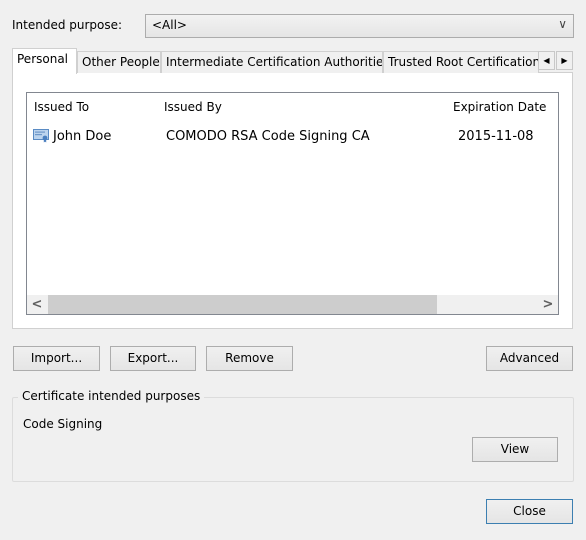 The width and height of the screenshot is (586, 540). What do you see at coordinates (529, 358) in the screenshot?
I see `advanced-button: Advanced` at bounding box center [529, 358].